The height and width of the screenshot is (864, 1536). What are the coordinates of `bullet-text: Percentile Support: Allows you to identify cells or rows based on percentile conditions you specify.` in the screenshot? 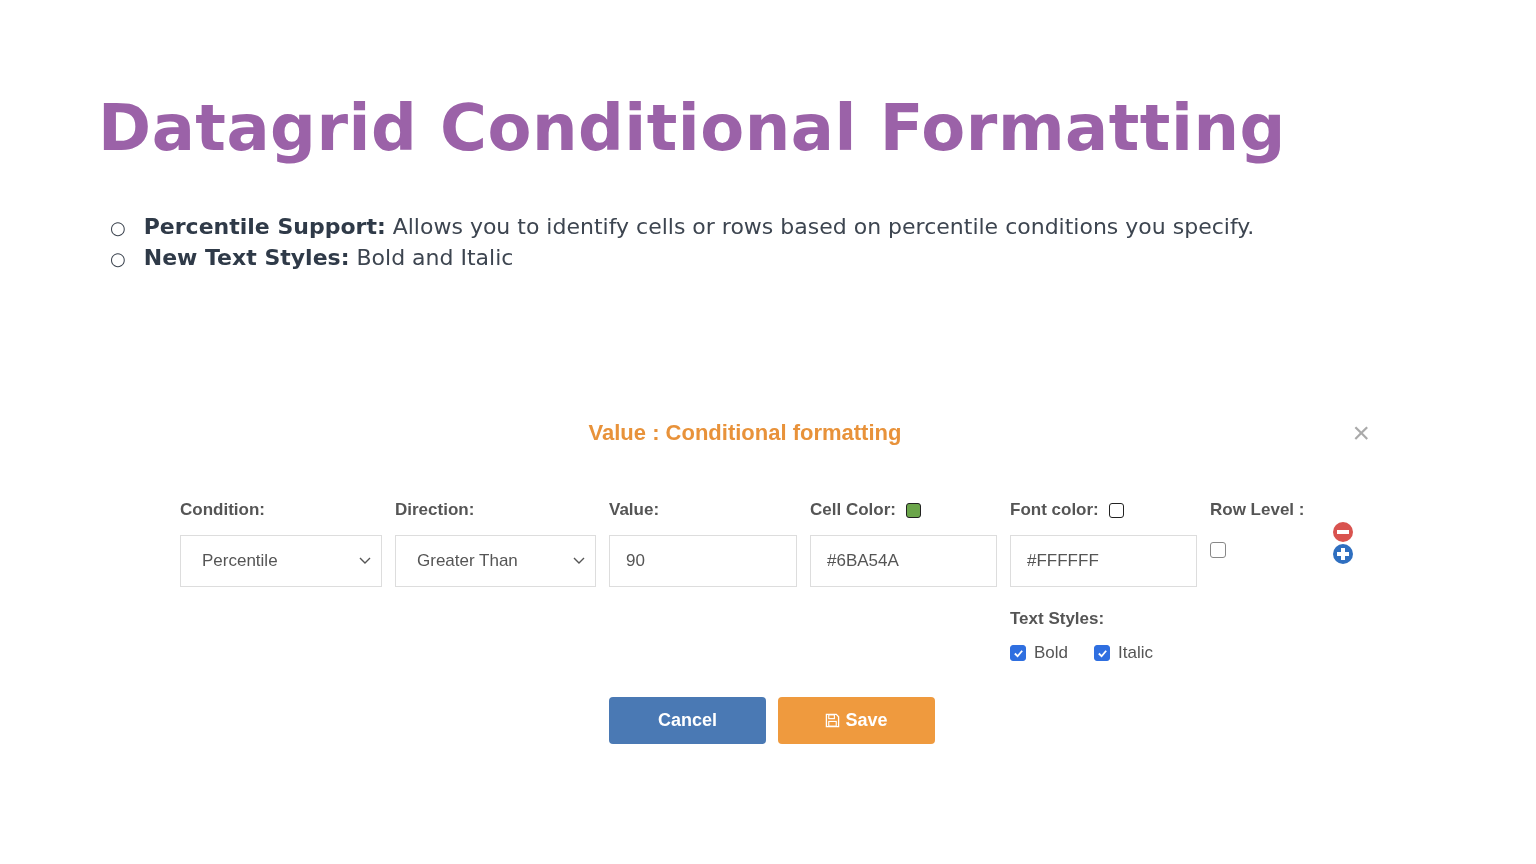 It's located at (699, 226).